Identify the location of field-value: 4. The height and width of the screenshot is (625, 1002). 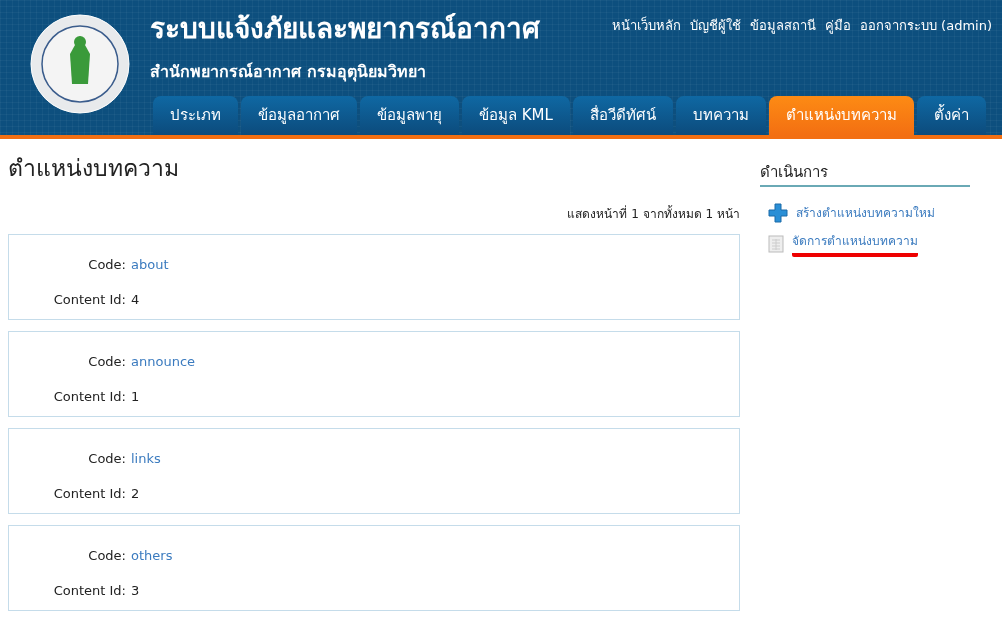
(135, 300).